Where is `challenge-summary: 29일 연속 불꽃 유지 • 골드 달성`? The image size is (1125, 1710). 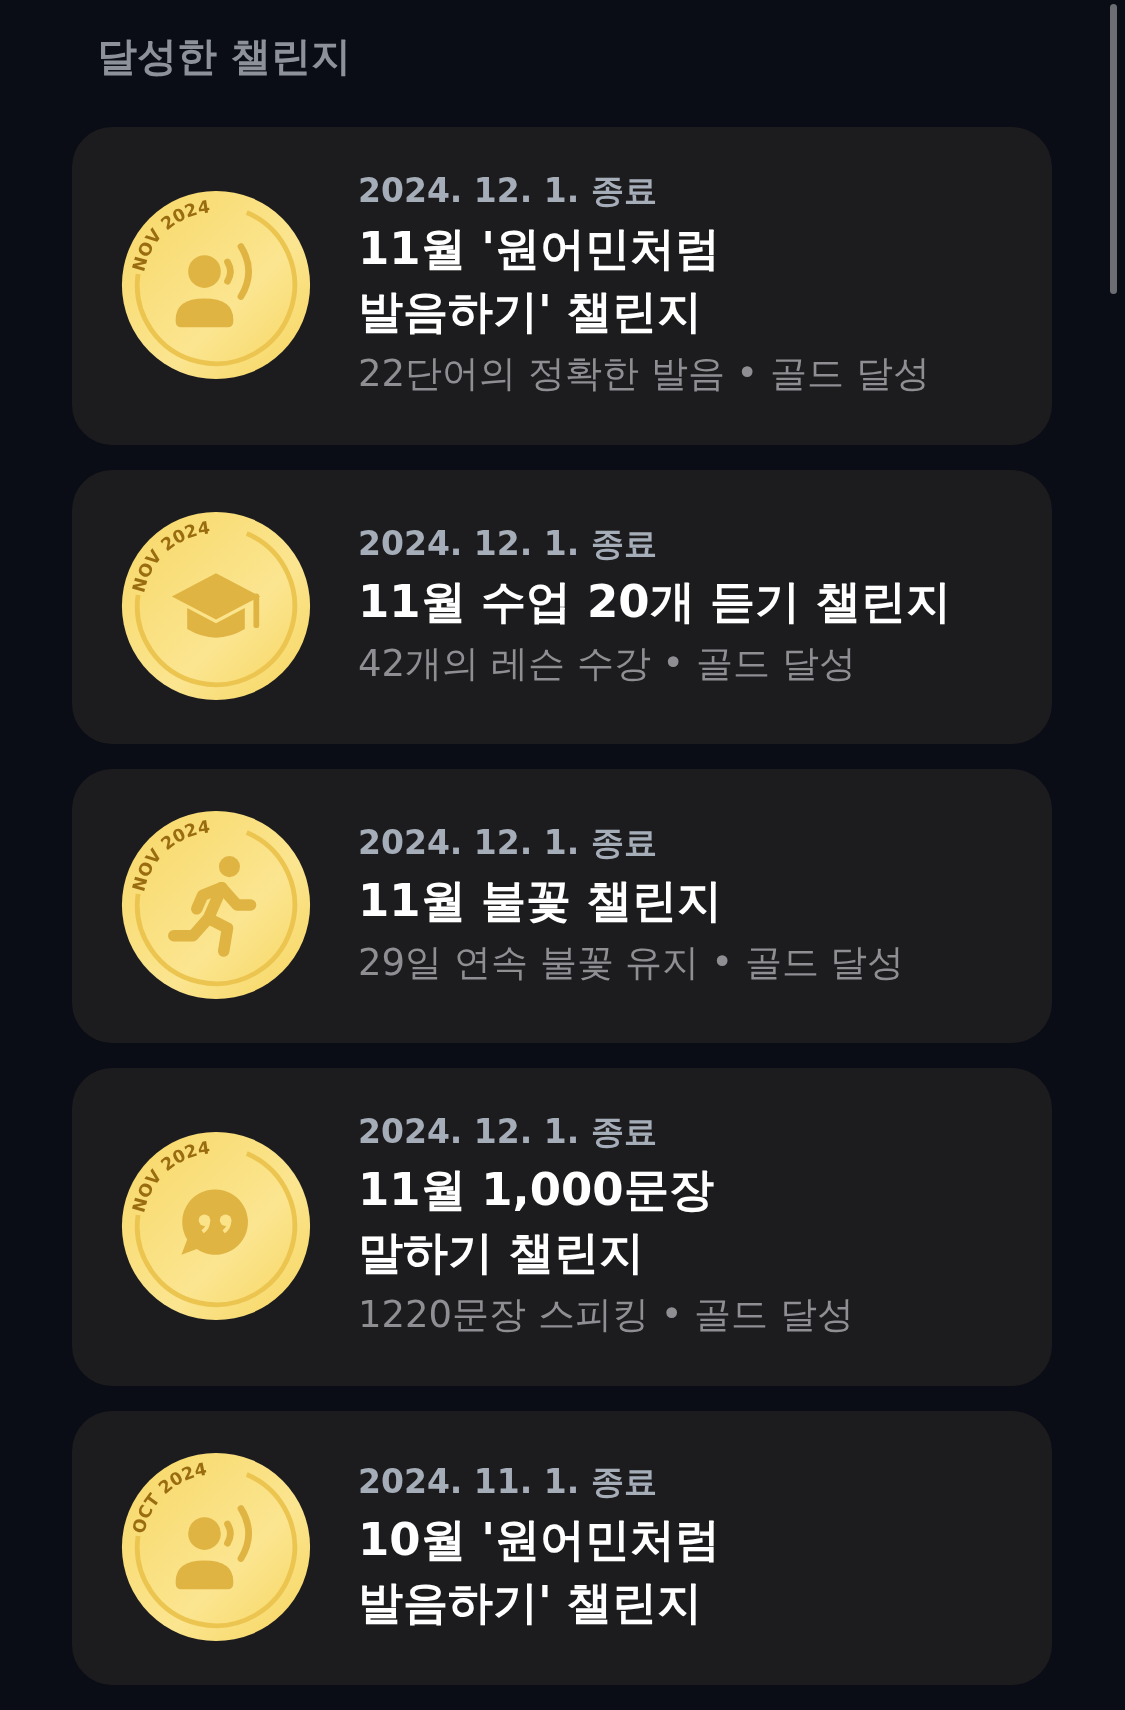 challenge-summary: 29일 연속 불꽃 유지 • 골드 달성 is located at coordinates (632, 962).